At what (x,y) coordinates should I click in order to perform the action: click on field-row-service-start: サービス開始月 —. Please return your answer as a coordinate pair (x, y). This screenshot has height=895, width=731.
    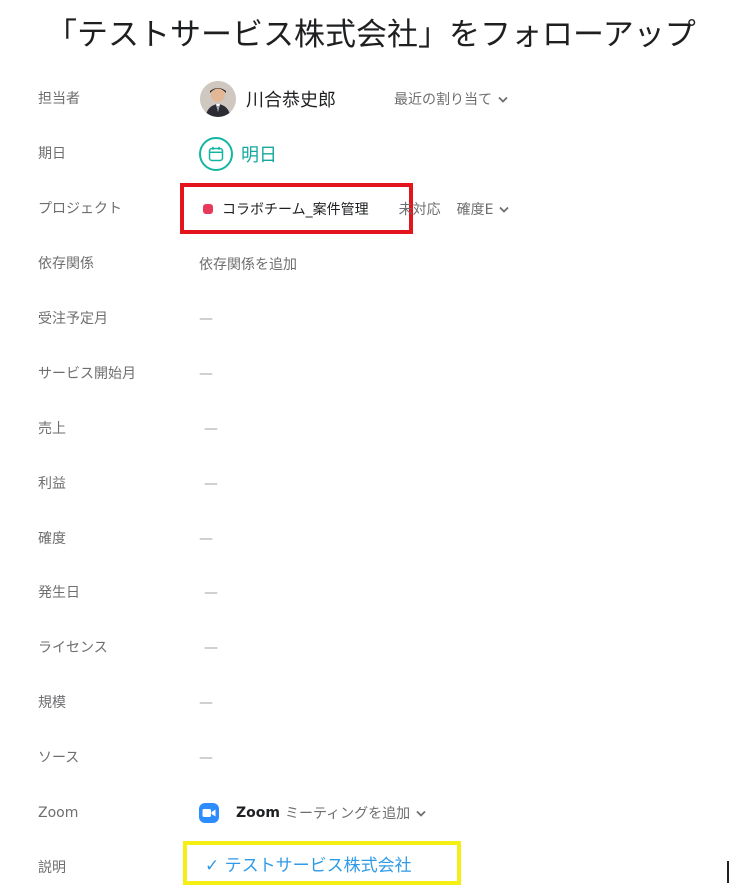
    Looking at the image, I should click on (365, 374).